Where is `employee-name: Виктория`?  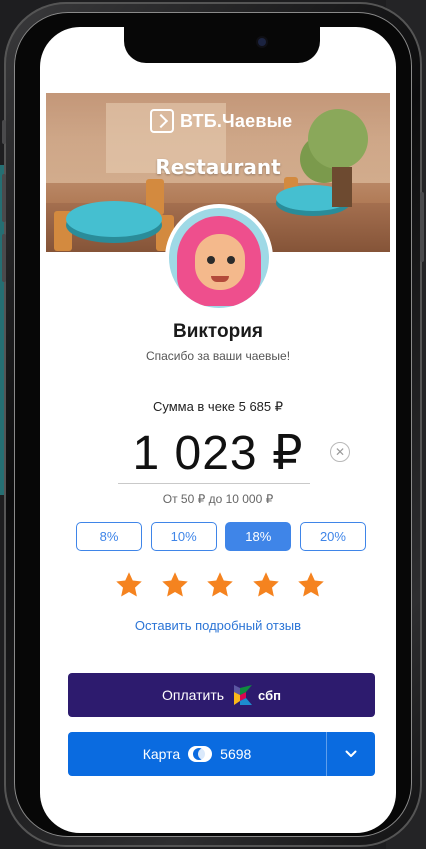
employee-name: Виктория is located at coordinates (218, 331).